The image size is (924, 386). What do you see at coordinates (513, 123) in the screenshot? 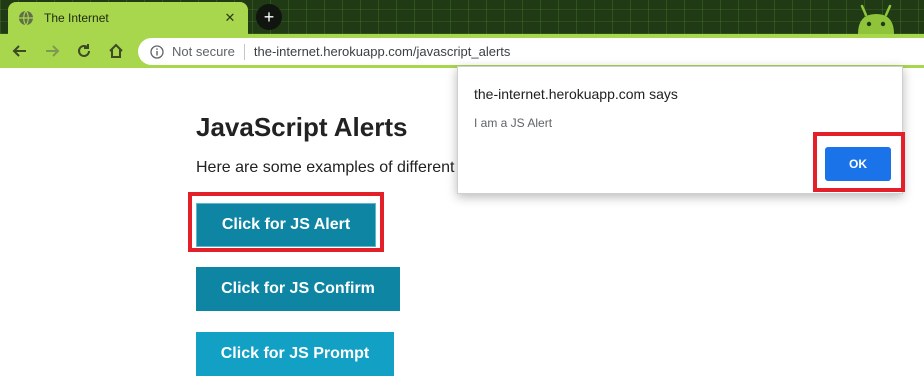
I see `dialog-message: I am a JS Alert` at bounding box center [513, 123].